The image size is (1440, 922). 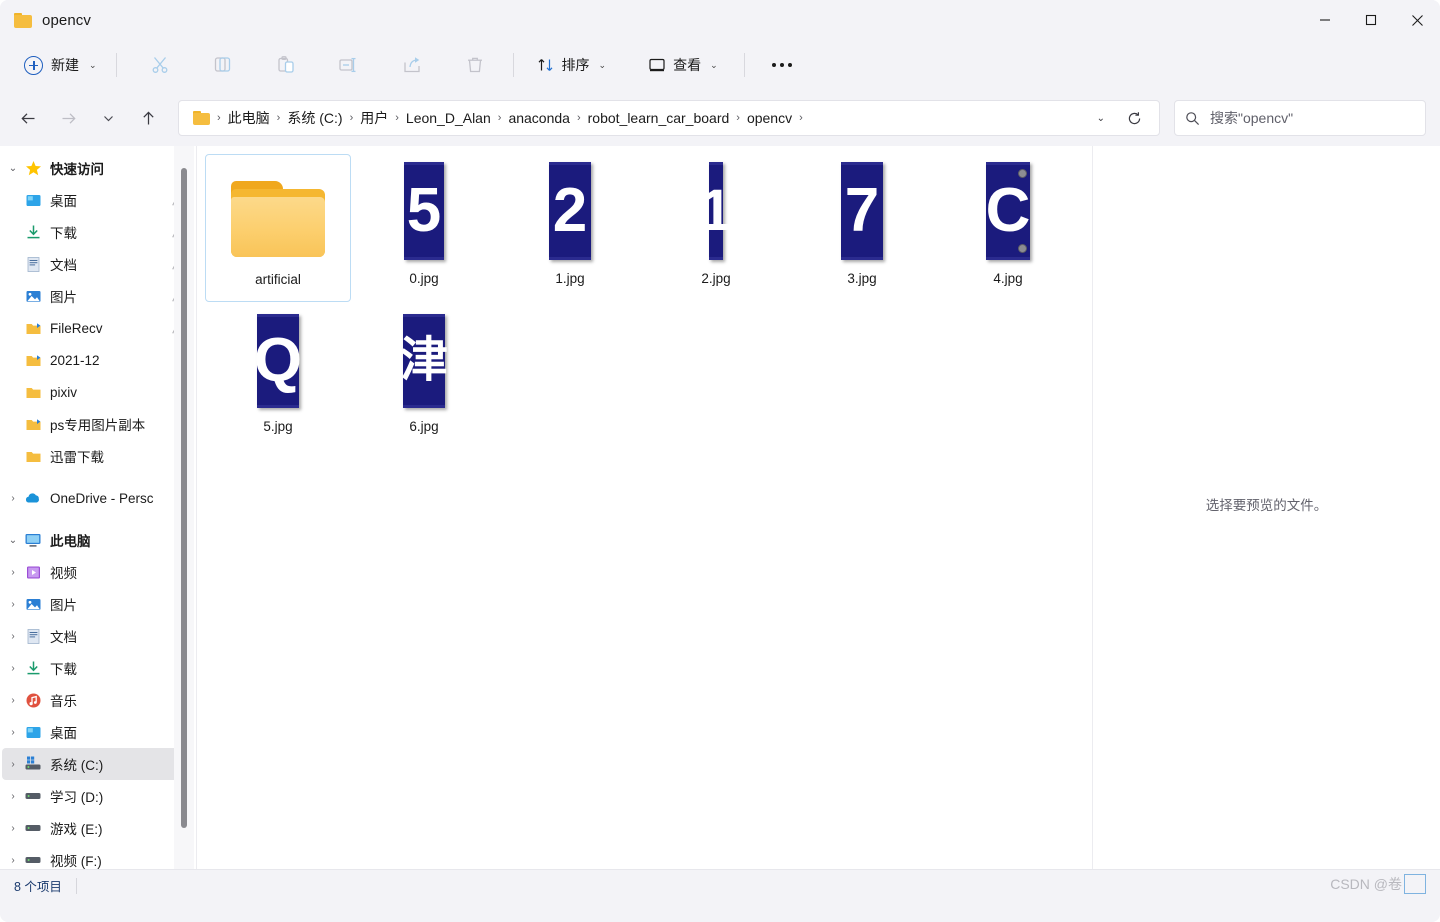 I want to click on file-tile-3: 7 3.jpg, so click(x=862, y=228).